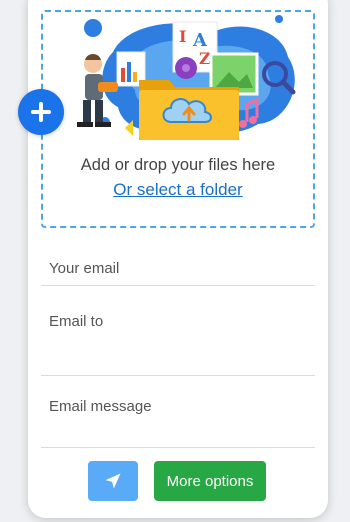 The image size is (350, 522). I want to click on email-message-input, so click(178, 419).